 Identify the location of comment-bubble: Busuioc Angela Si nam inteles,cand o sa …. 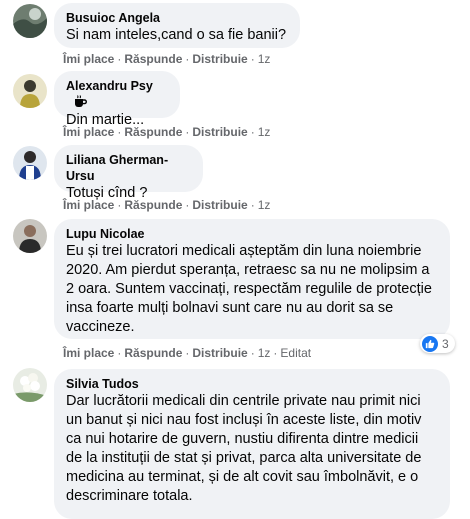
(177, 25).